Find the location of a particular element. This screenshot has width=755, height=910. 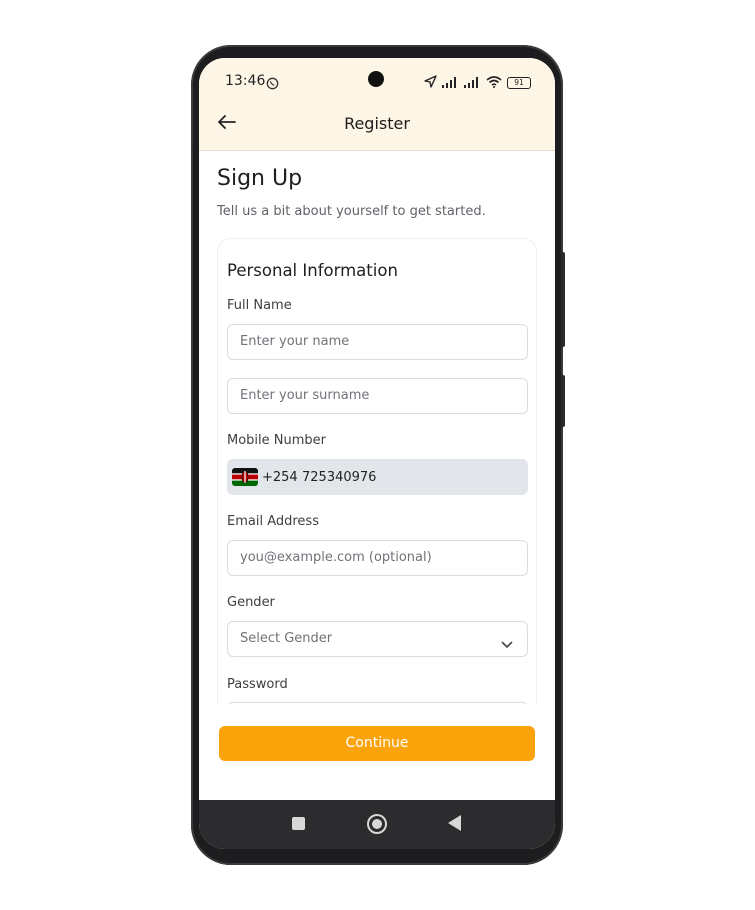

kenya-flag-icon is located at coordinates (245, 477).